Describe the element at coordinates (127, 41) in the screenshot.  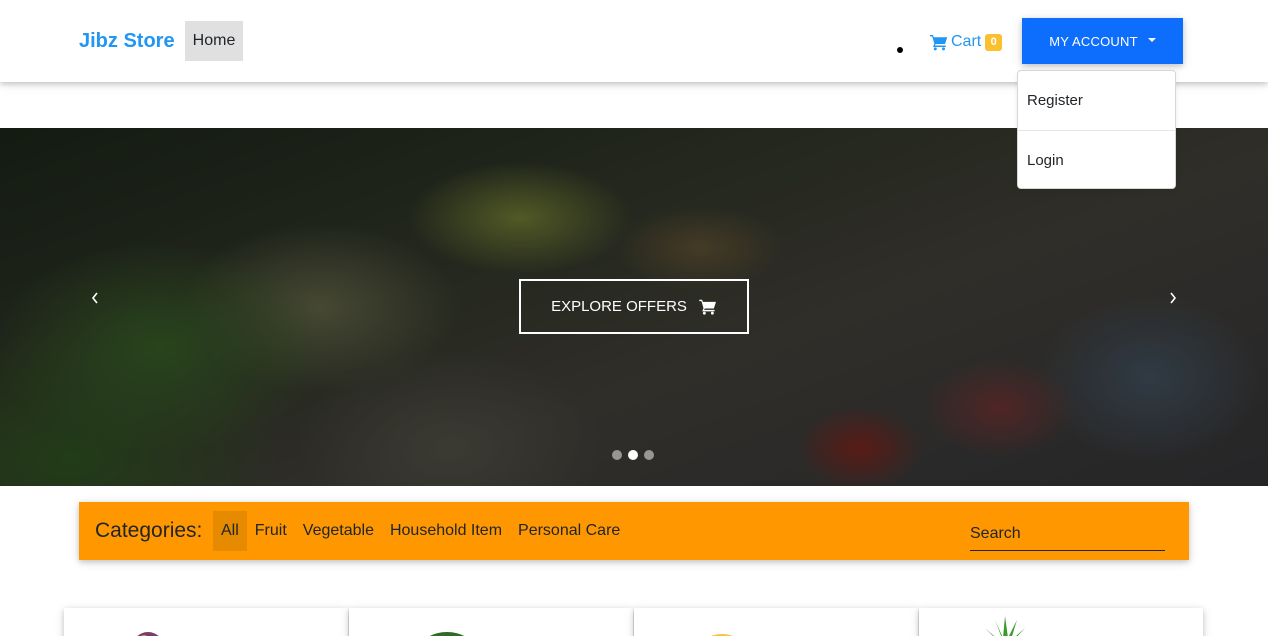
I see `brand-logo: Jibz Store` at that location.